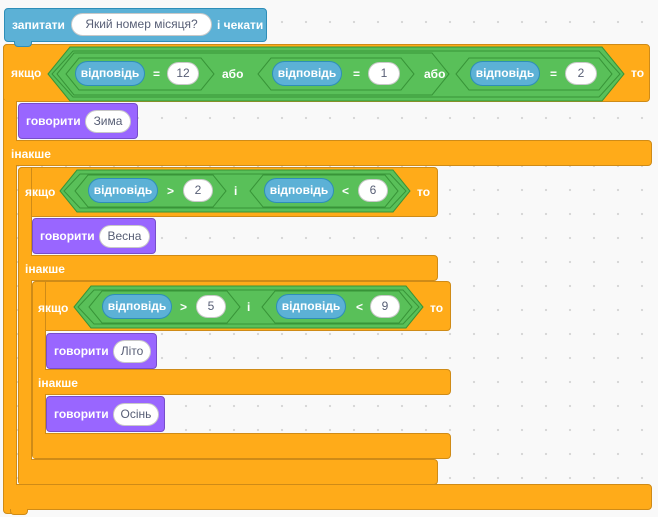 The height and width of the screenshot is (517, 658). What do you see at coordinates (141, 24) in the screenshot?
I see `ask-question-input: Який номер місяця?` at bounding box center [141, 24].